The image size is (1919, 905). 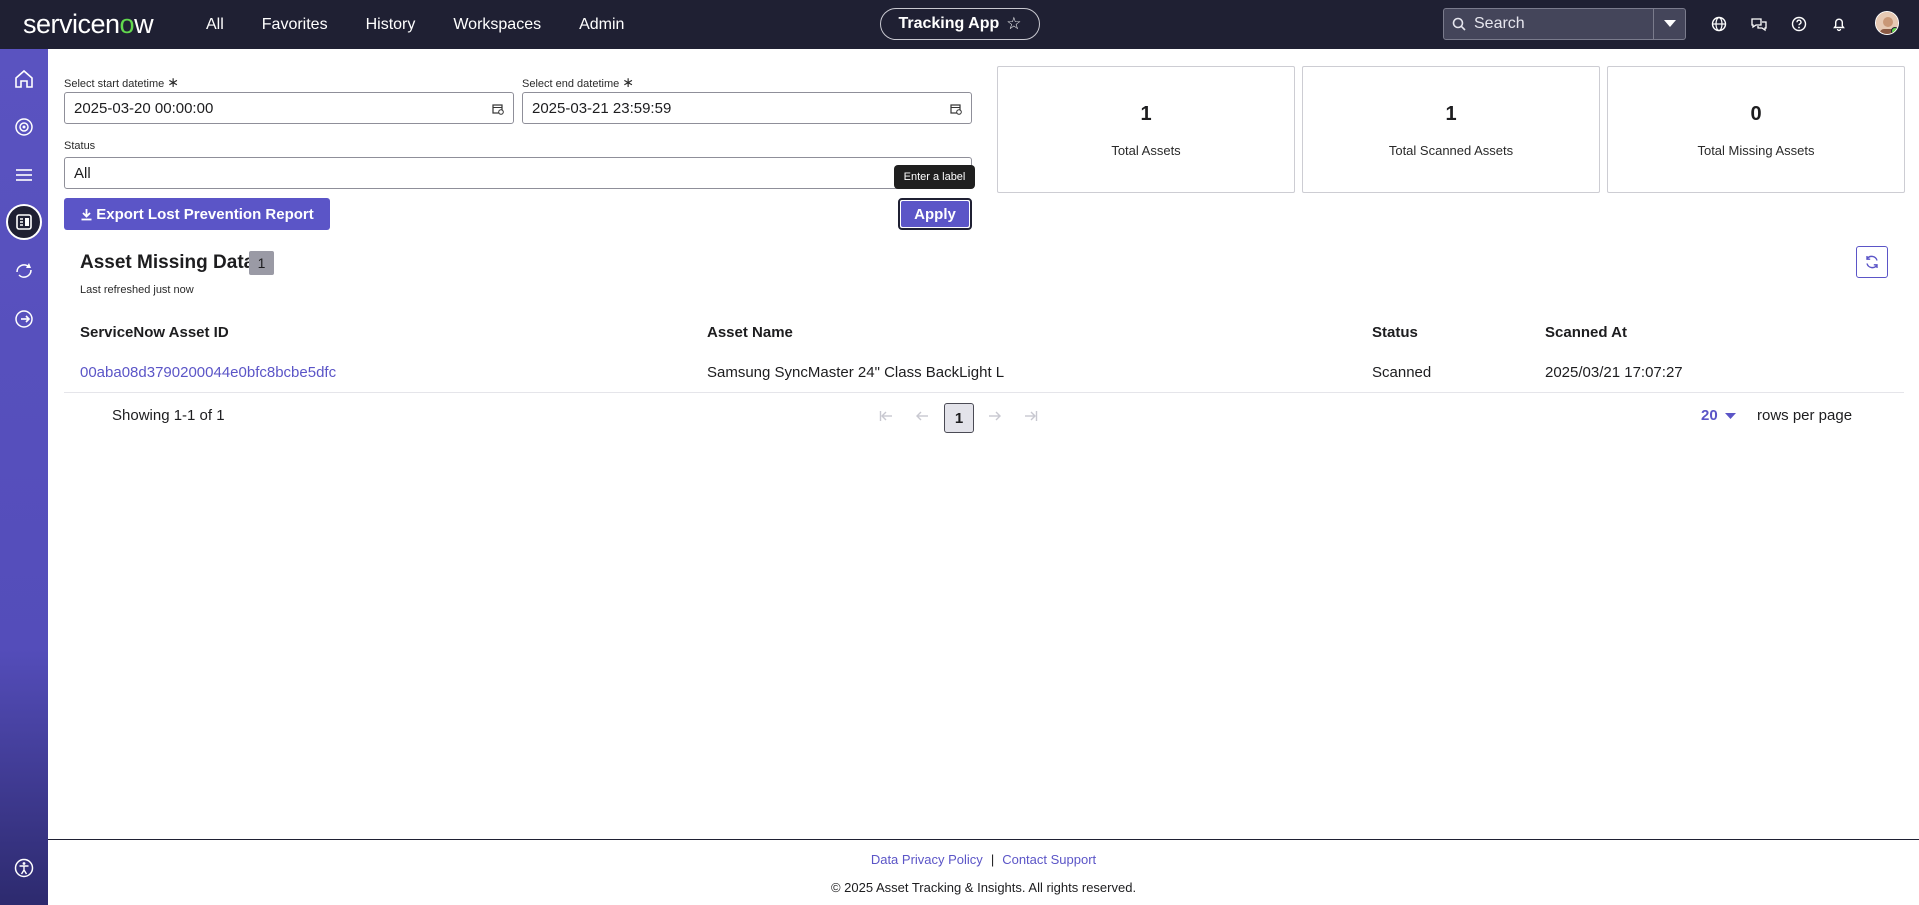 What do you see at coordinates (434, 24) in the screenshot?
I see `main-nav: All Favorites History Workspaces Admin` at bounding box center [434, 24].